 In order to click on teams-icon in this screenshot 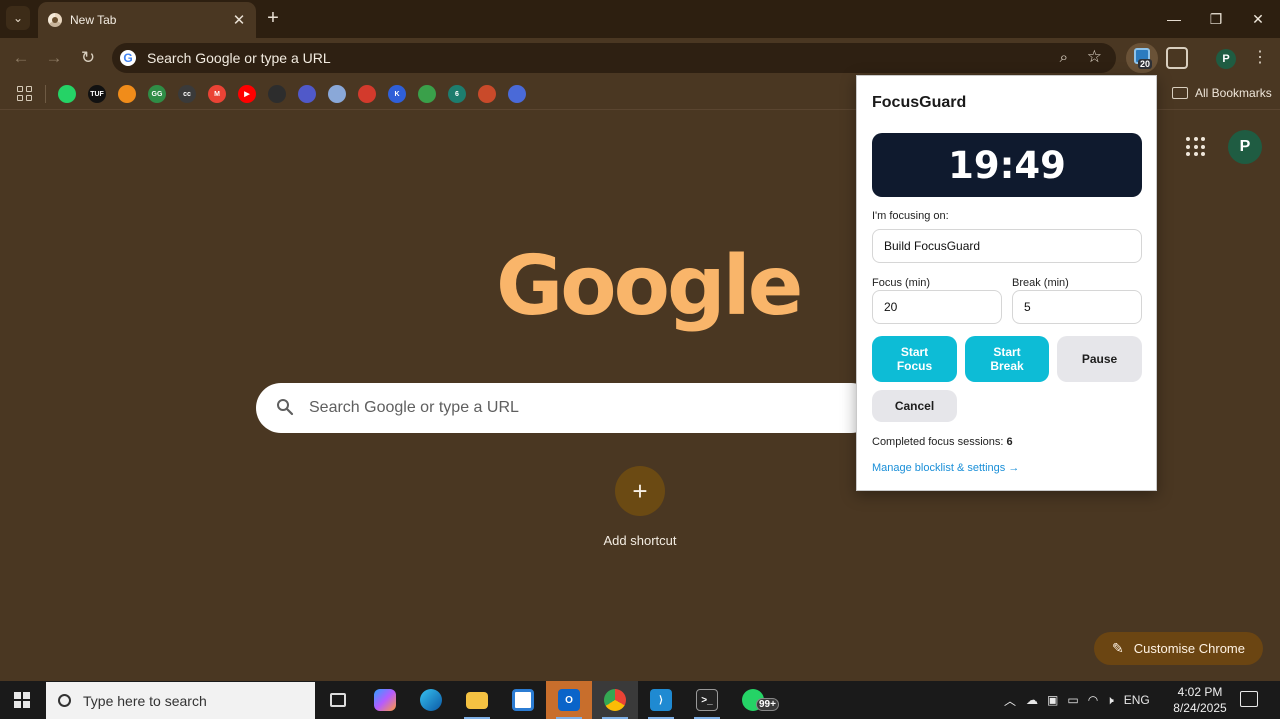, I will do `click(307, 94)`.